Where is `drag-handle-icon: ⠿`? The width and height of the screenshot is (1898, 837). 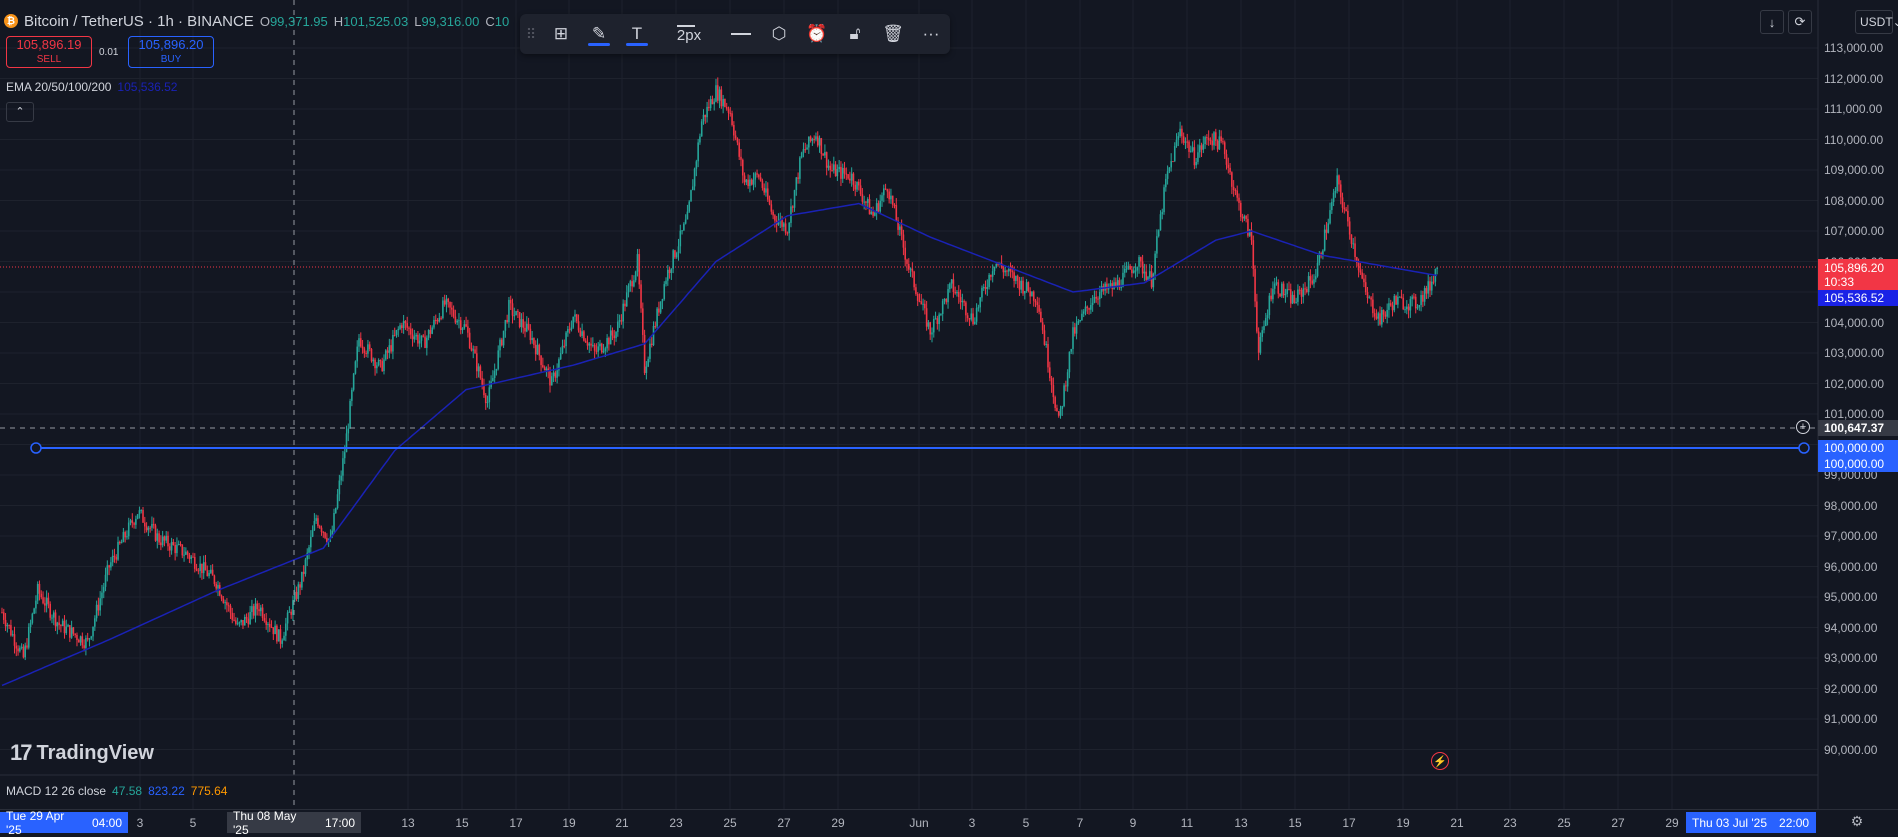 drag-handle-icon: ⠿ is located at coordinates (531, 34).